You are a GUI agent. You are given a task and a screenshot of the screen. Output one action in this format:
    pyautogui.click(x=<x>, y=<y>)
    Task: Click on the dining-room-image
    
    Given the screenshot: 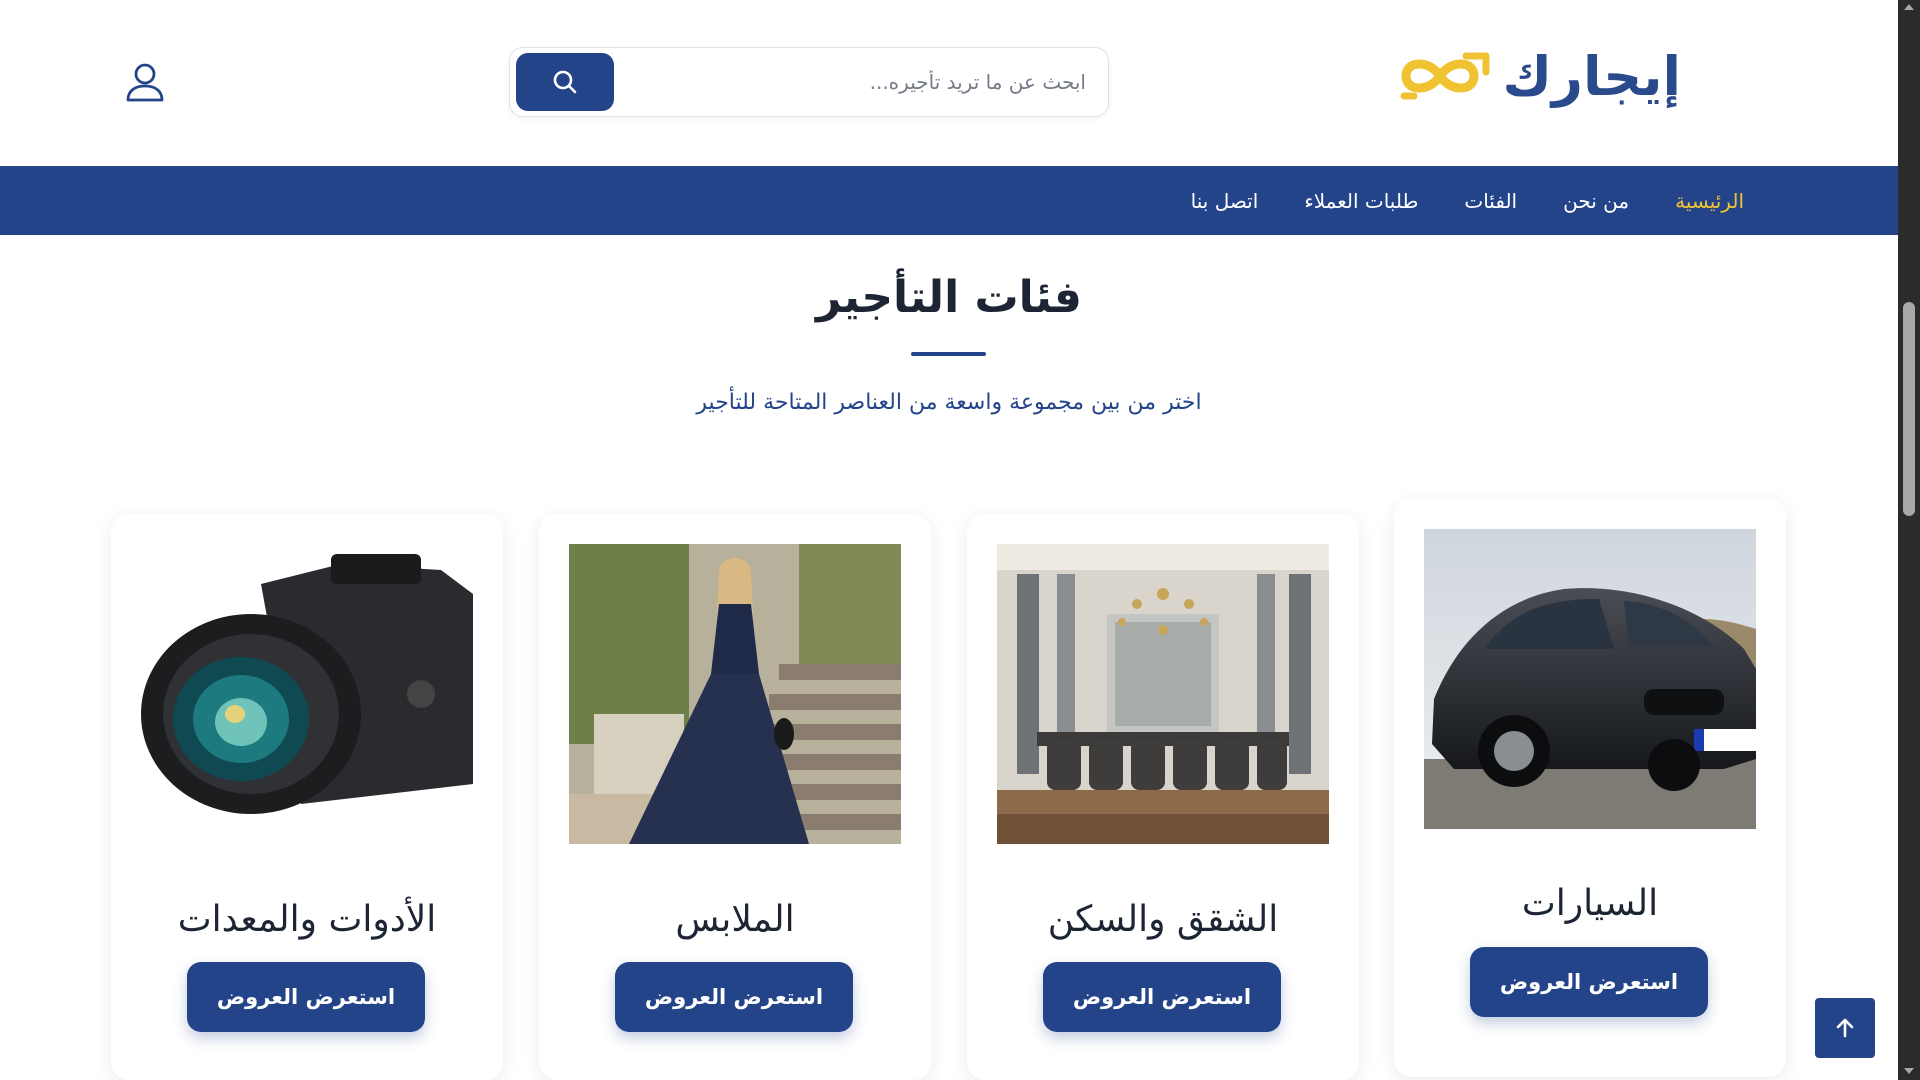 What is the action you would take?
    pyautogui.click(x=1163, y=694)
    